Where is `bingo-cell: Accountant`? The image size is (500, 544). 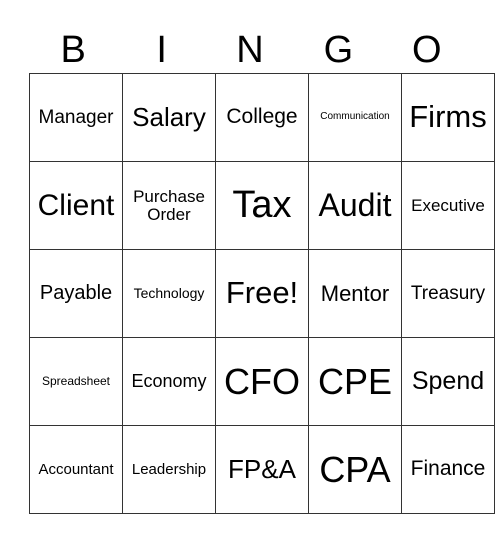 bingo-cell: Accountant is located at coordinates (76, 469).